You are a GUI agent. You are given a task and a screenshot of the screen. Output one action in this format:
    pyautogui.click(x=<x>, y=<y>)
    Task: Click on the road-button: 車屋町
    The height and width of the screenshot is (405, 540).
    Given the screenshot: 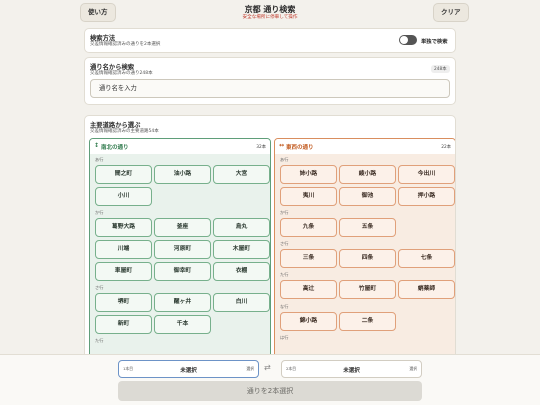 What is the action you would take?
    pyautogui.click(x=123, y=271)
    